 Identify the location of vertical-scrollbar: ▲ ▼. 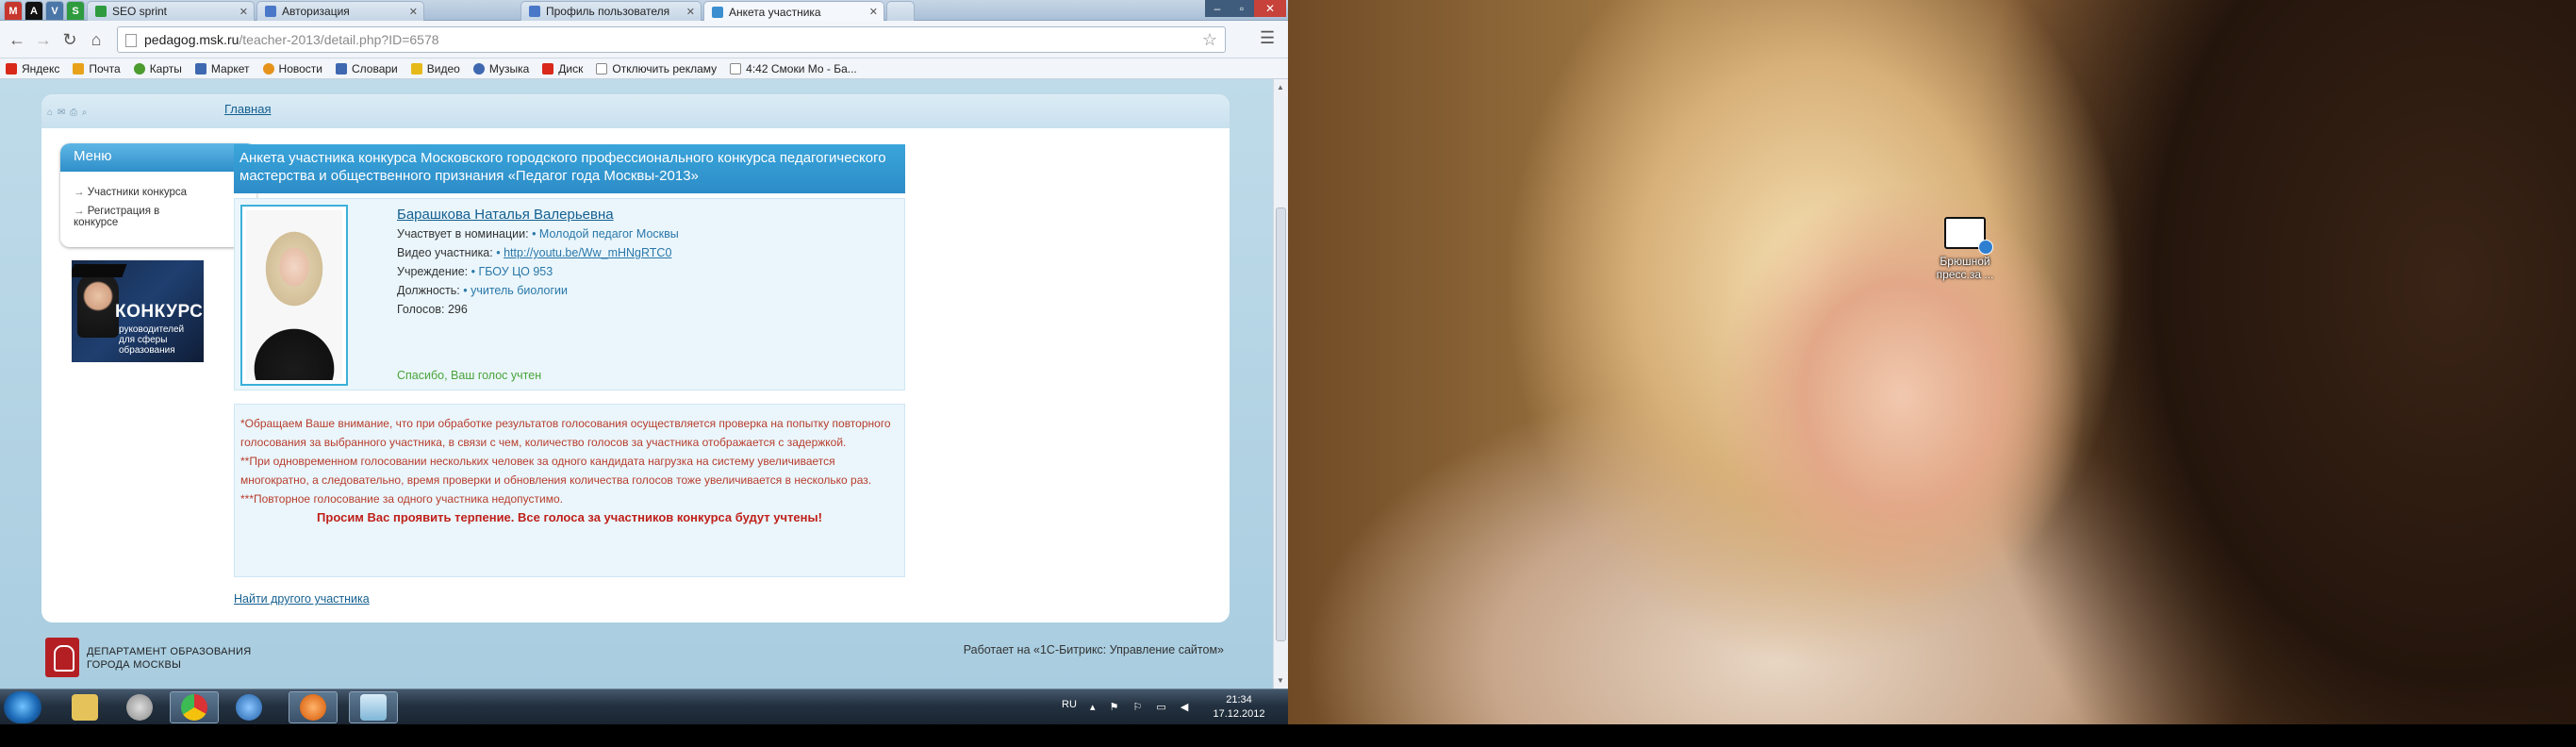
(1280, 384).